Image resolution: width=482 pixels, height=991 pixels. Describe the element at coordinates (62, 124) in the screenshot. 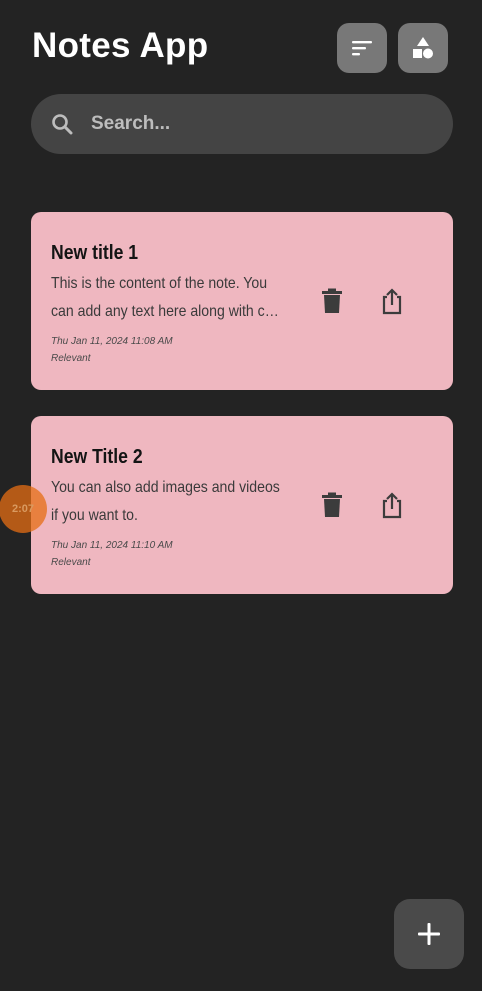

I see `search-icon` at that location.